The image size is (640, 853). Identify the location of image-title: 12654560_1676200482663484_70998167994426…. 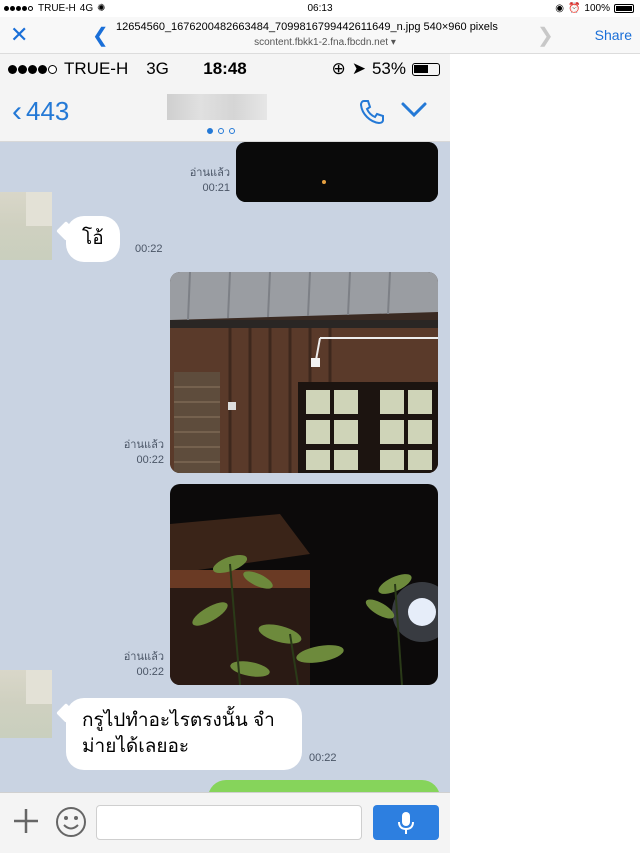
(307, 27).